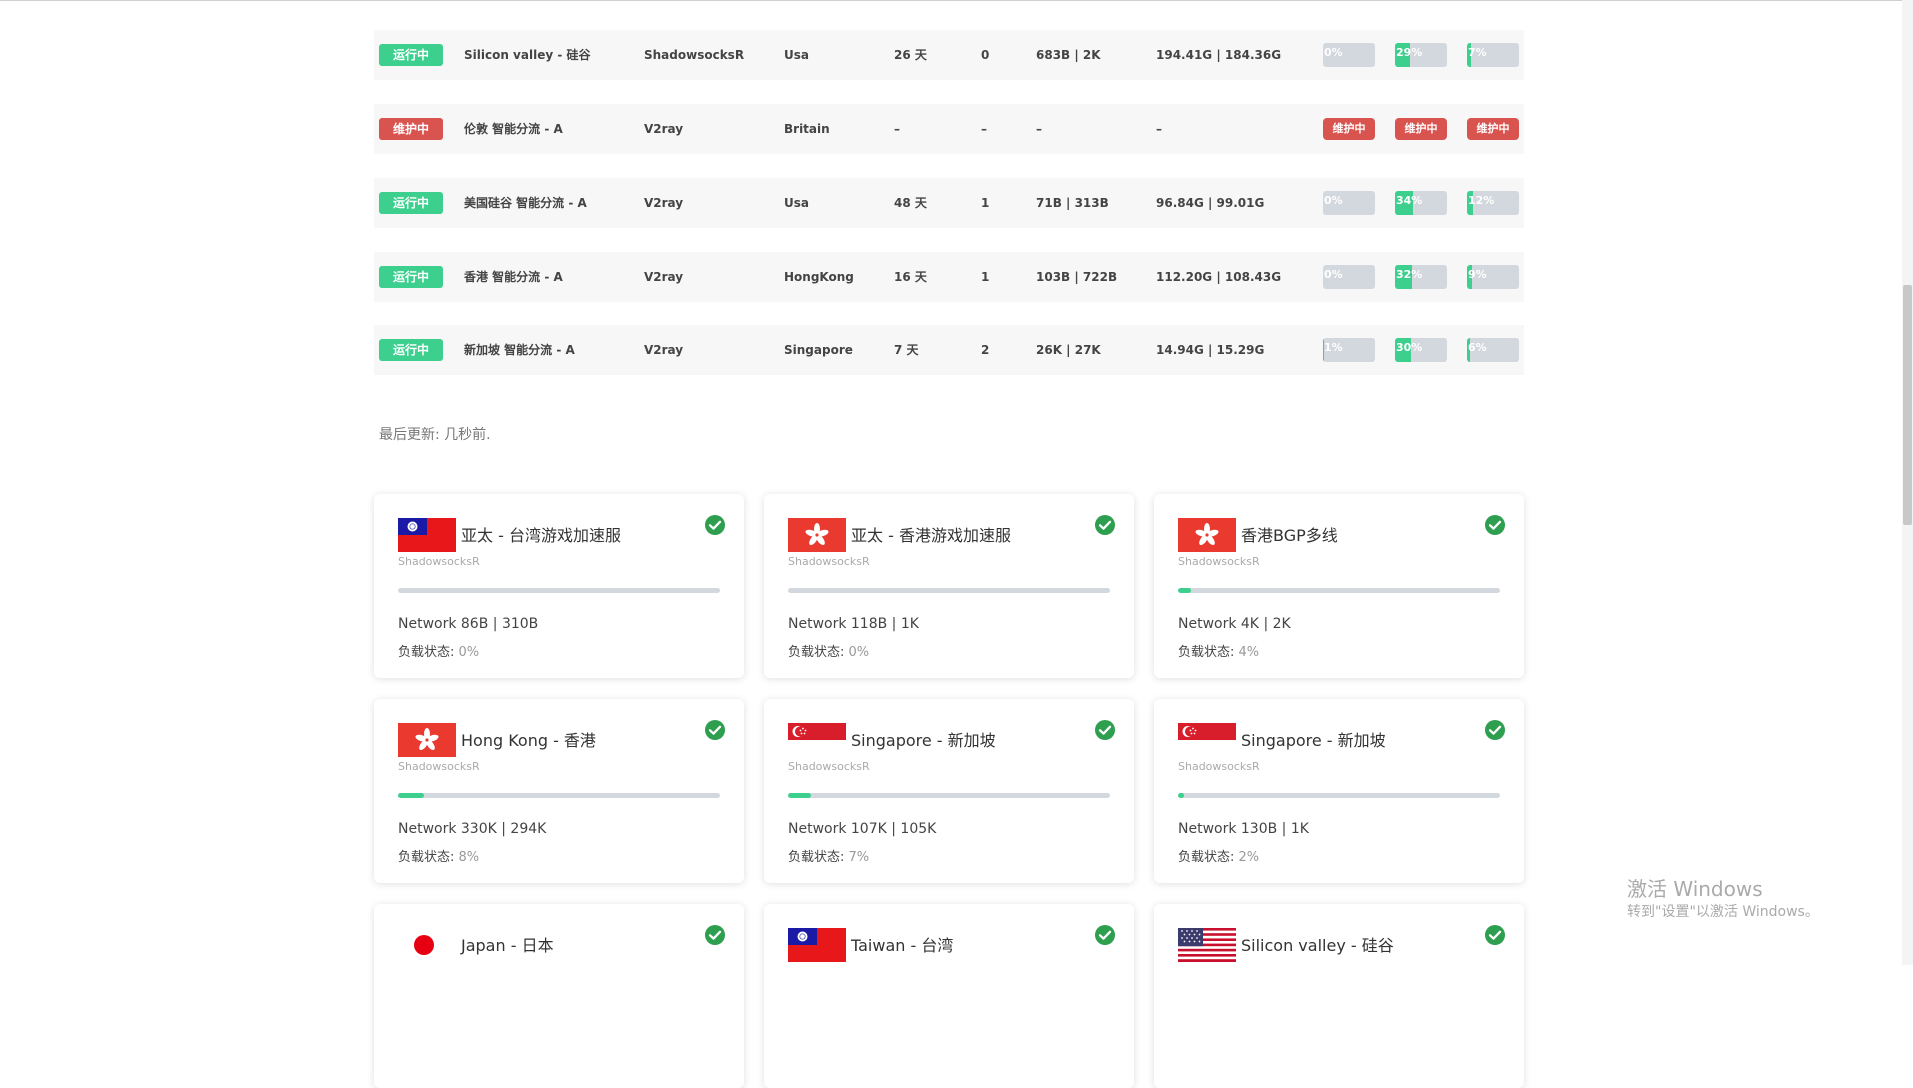 This screenshot has height=1088, width=1913. I want to click on card-title: 亚太 - 台湾游戏加速服, so click(541, 535).